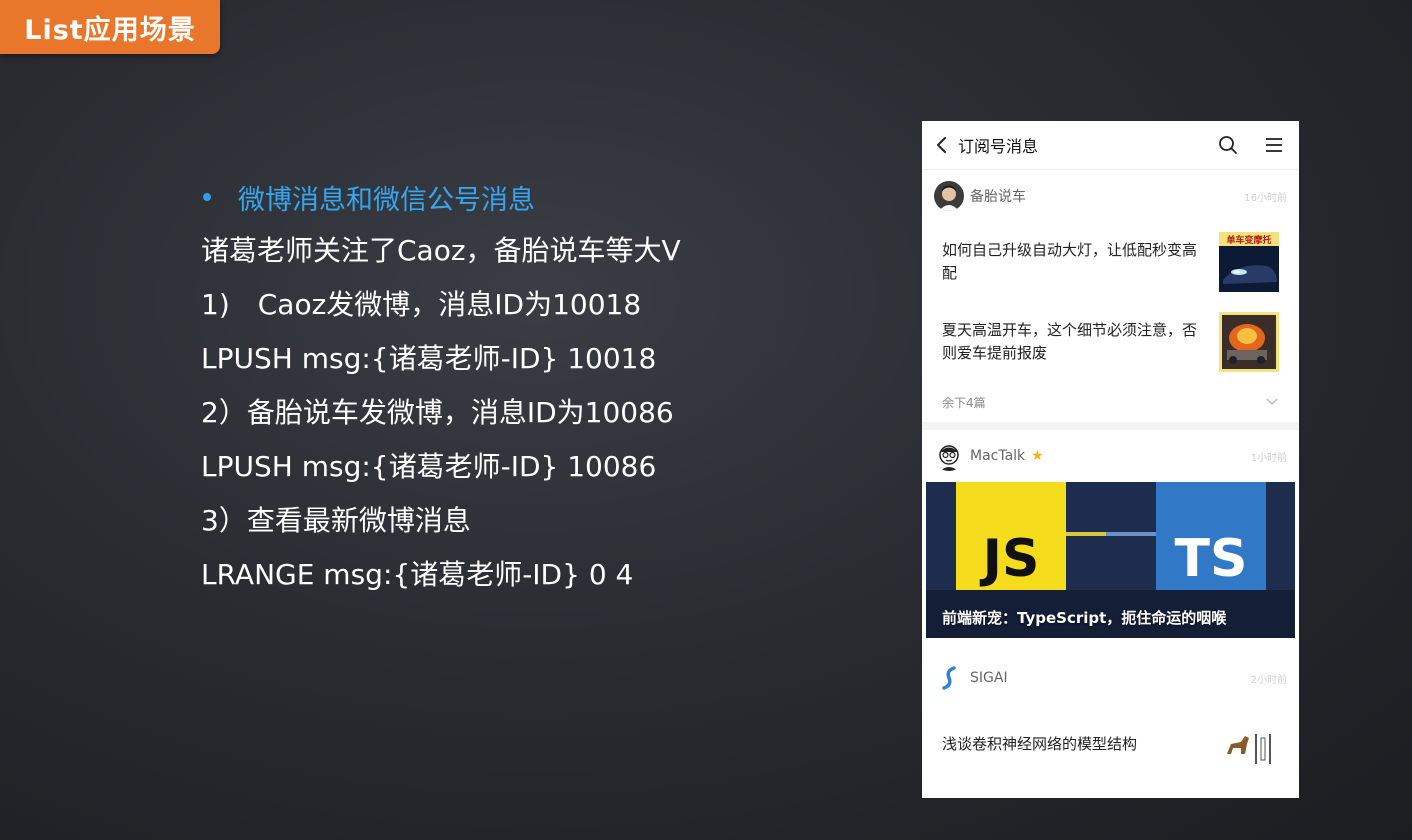 The height and width of the screenshot is (840, 1412). What do you see at coordinates (1249, 262) in the screenshot?
I see `article-thumbnail: 单车变摩托` at bounding box center [1249, 262].